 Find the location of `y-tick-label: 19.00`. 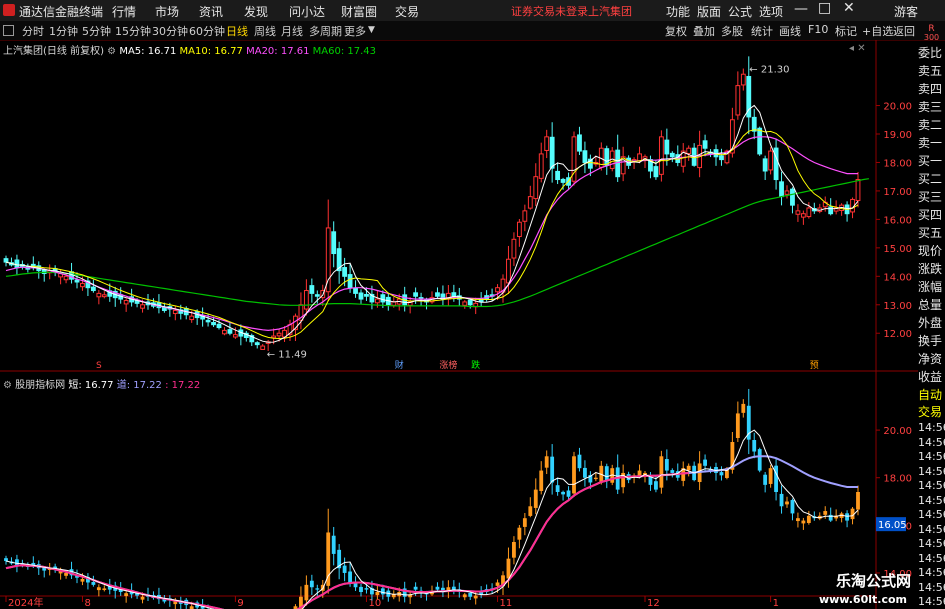

y-tick-label: 19.00 is located at coordinates (897, 135).